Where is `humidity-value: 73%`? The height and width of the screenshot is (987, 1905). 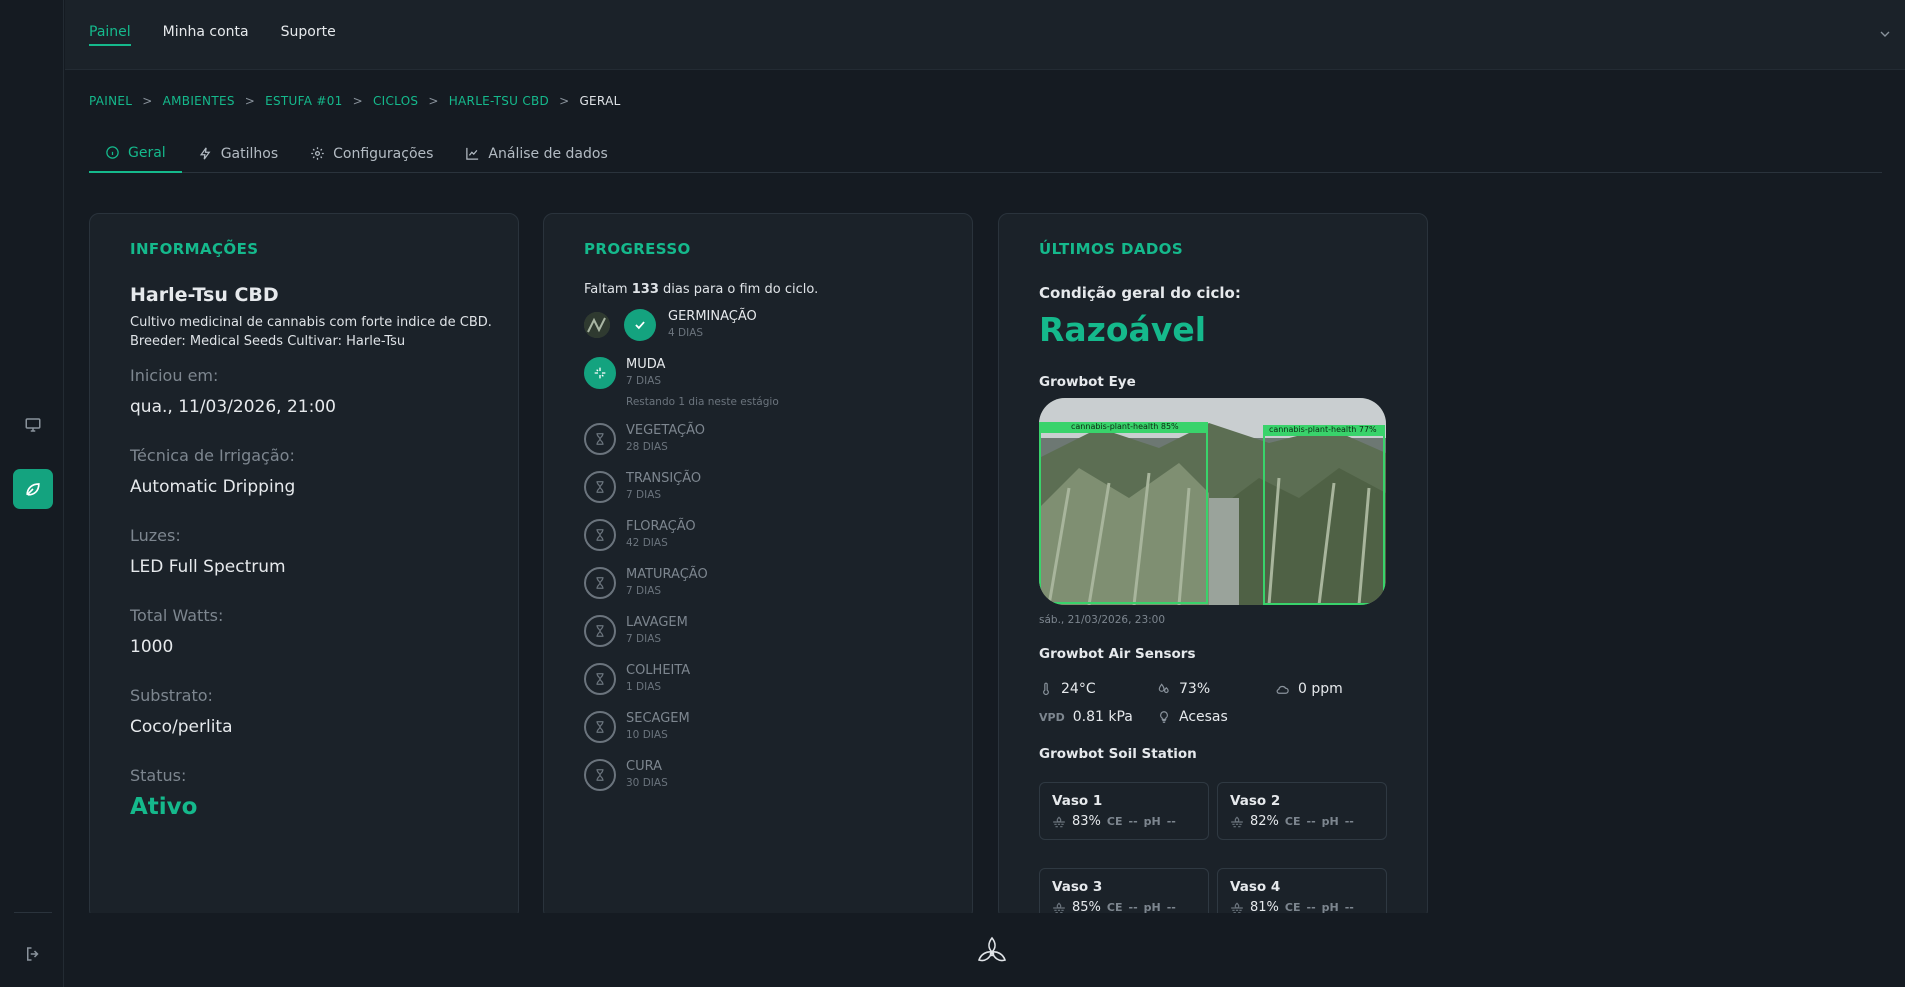 humidity-value: 73% is located at coordinates (1195, 689).